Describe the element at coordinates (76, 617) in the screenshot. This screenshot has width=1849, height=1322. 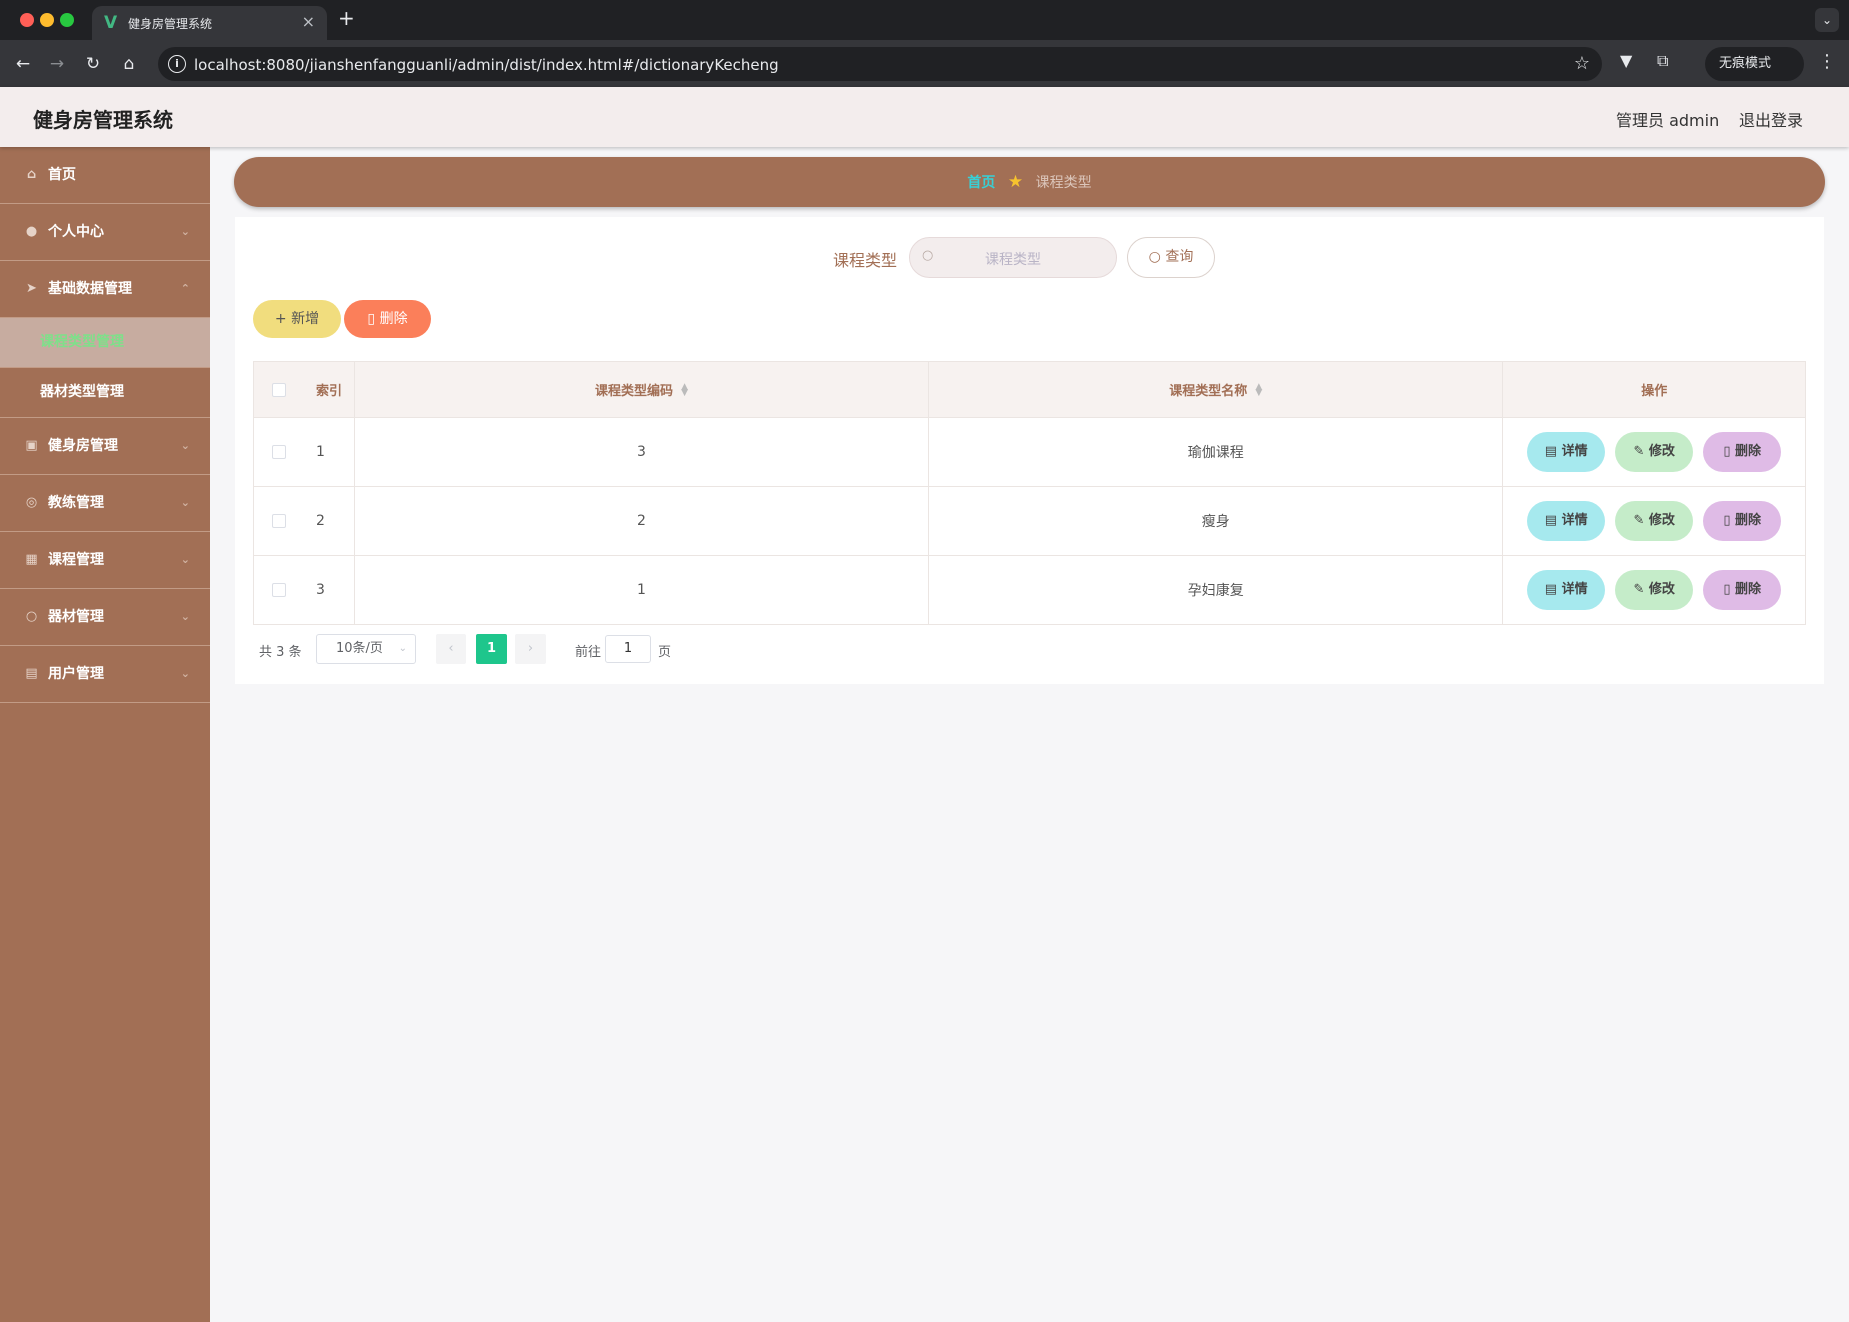
I see `sidebar-item-label: 器材管理` at that location.